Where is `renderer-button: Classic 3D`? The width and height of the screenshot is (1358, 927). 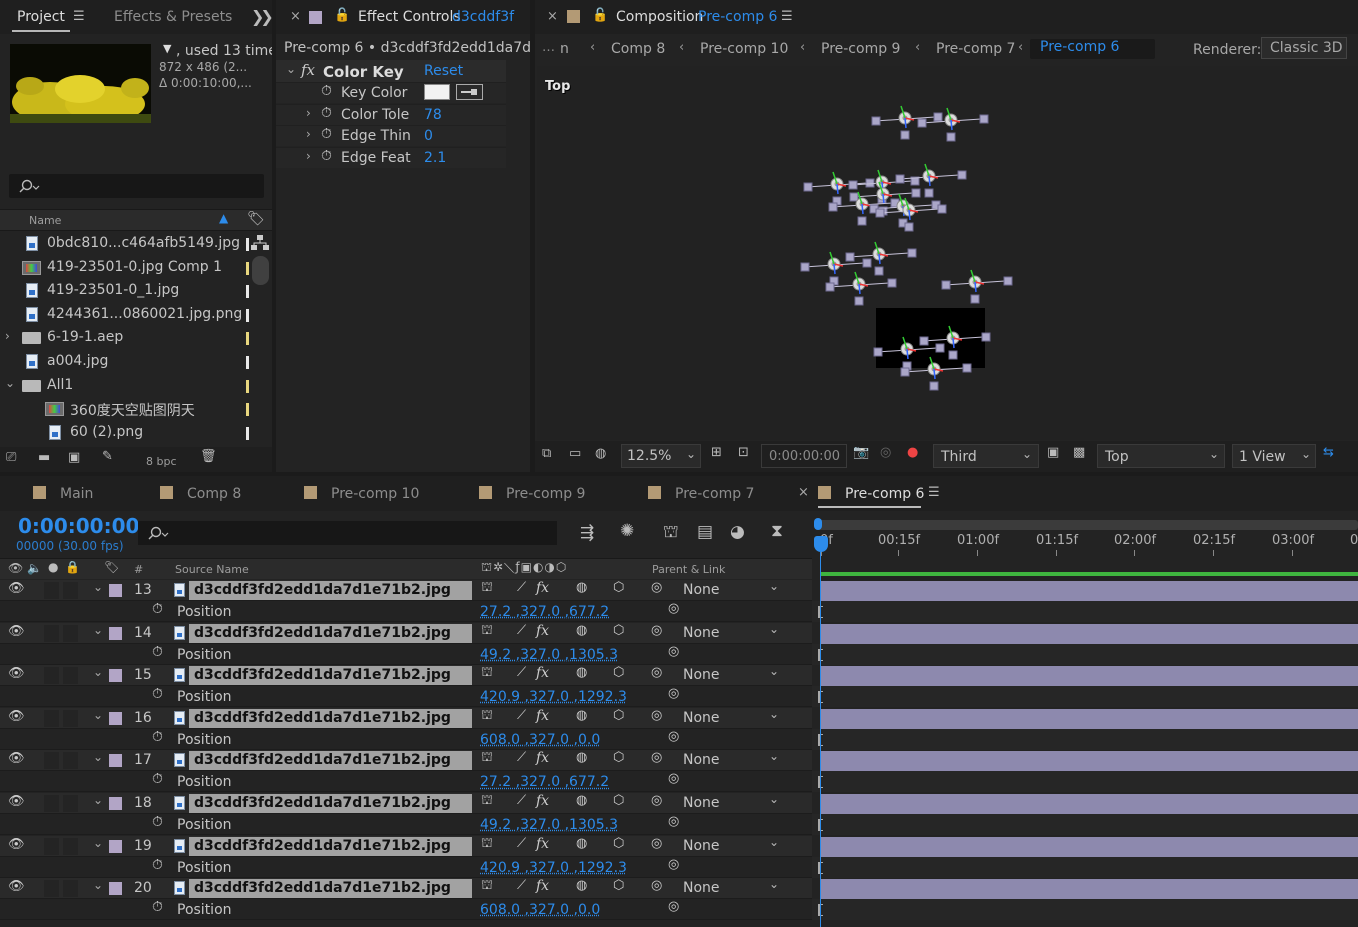 renderer-button: Classic 3D is located at coordinates (1304, 48).